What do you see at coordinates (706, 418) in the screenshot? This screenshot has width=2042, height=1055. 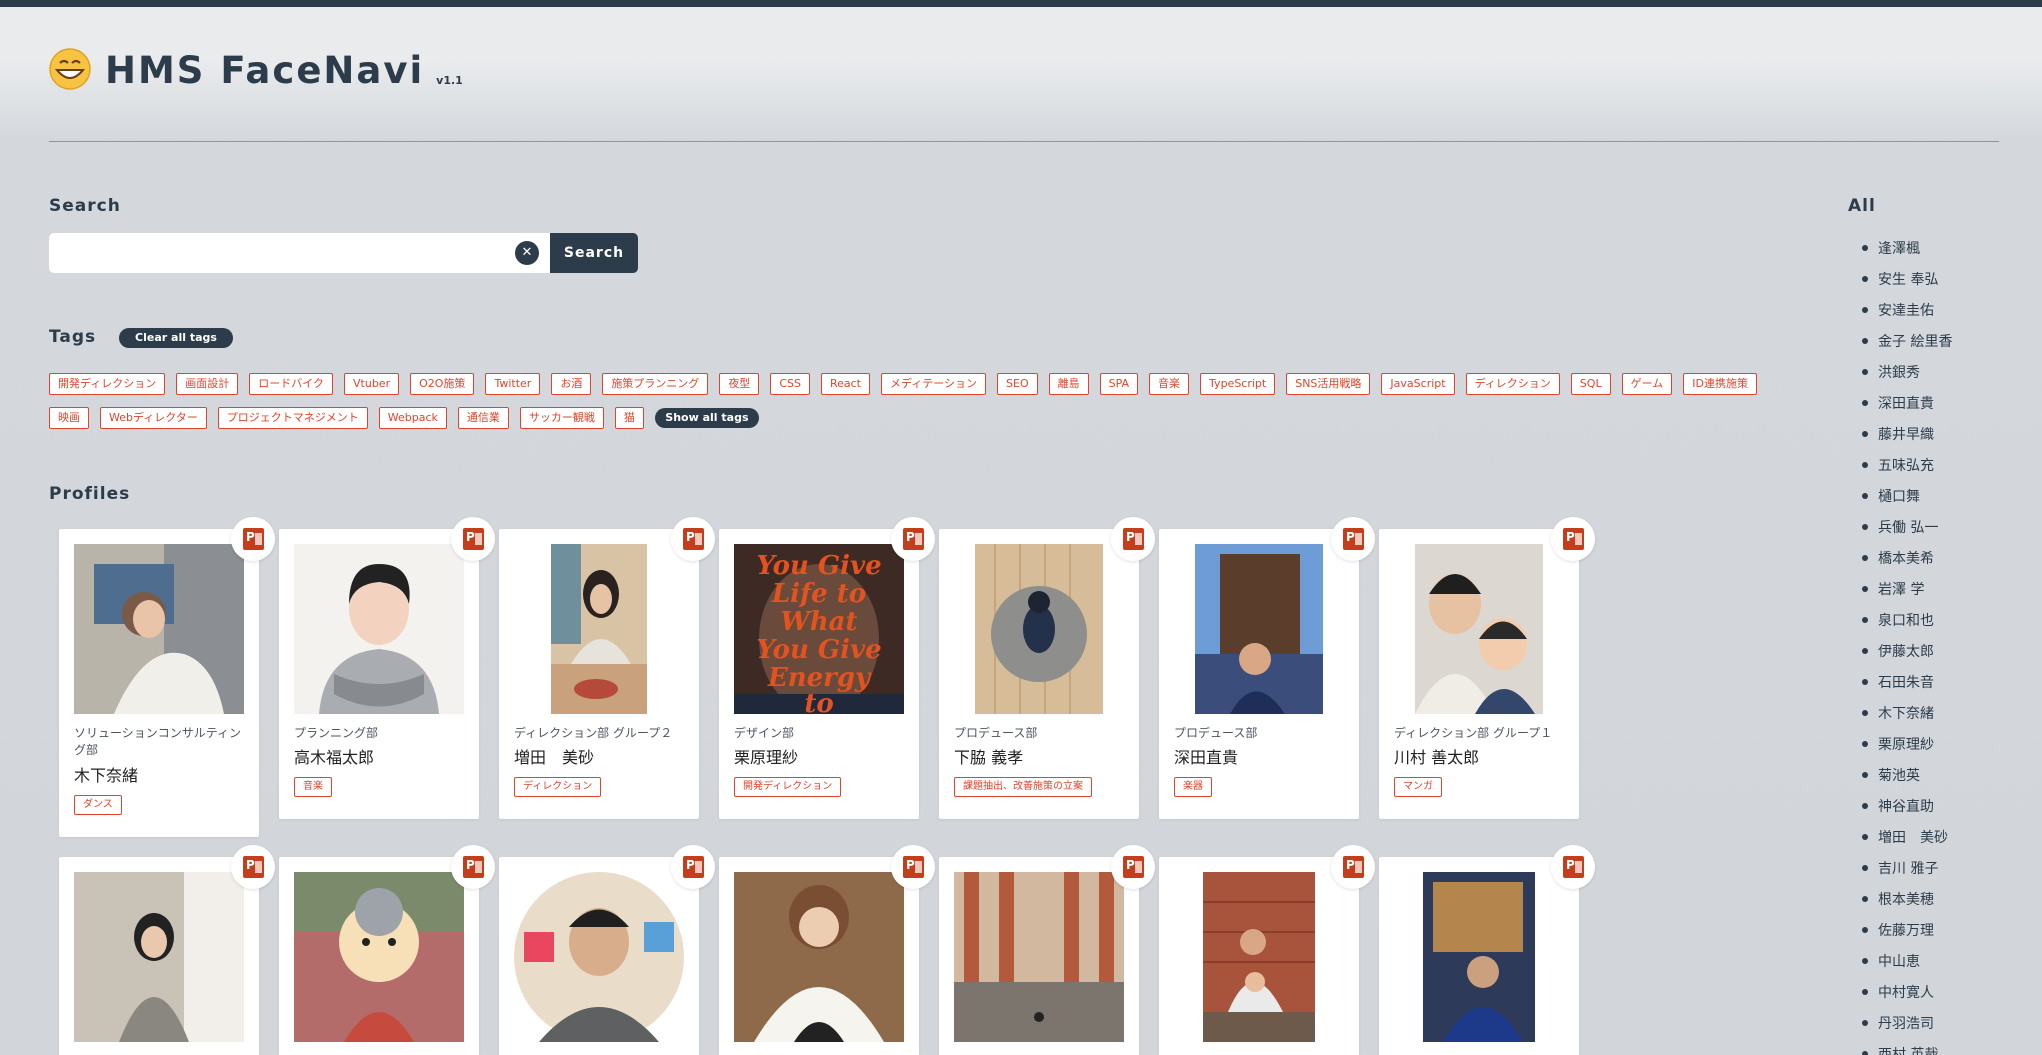 I see `show-all-tags-button: Show all tags` at bounding box center [706, 418].